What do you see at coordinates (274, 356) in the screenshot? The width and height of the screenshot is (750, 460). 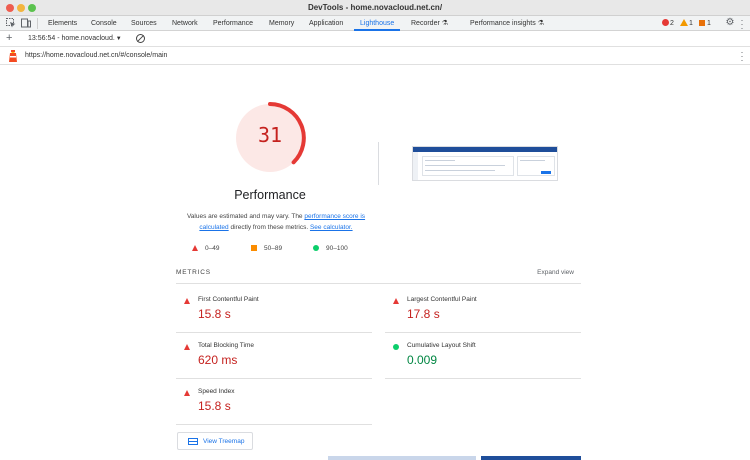 I see `metric-total-blocking-time: Total Blocking Time 620 ms` at bounding box center [274, 356].